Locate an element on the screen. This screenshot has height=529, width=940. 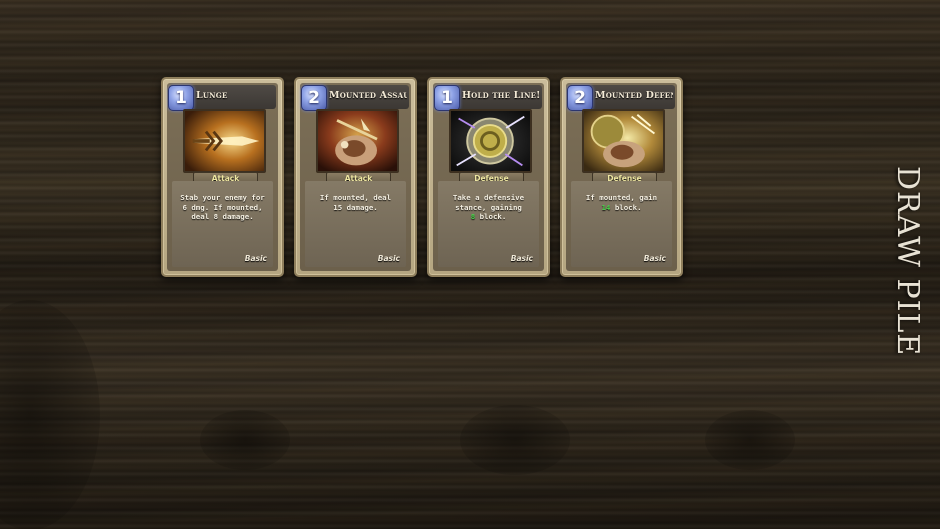
mounted-defense-icon is located at coordinates (623, 141).